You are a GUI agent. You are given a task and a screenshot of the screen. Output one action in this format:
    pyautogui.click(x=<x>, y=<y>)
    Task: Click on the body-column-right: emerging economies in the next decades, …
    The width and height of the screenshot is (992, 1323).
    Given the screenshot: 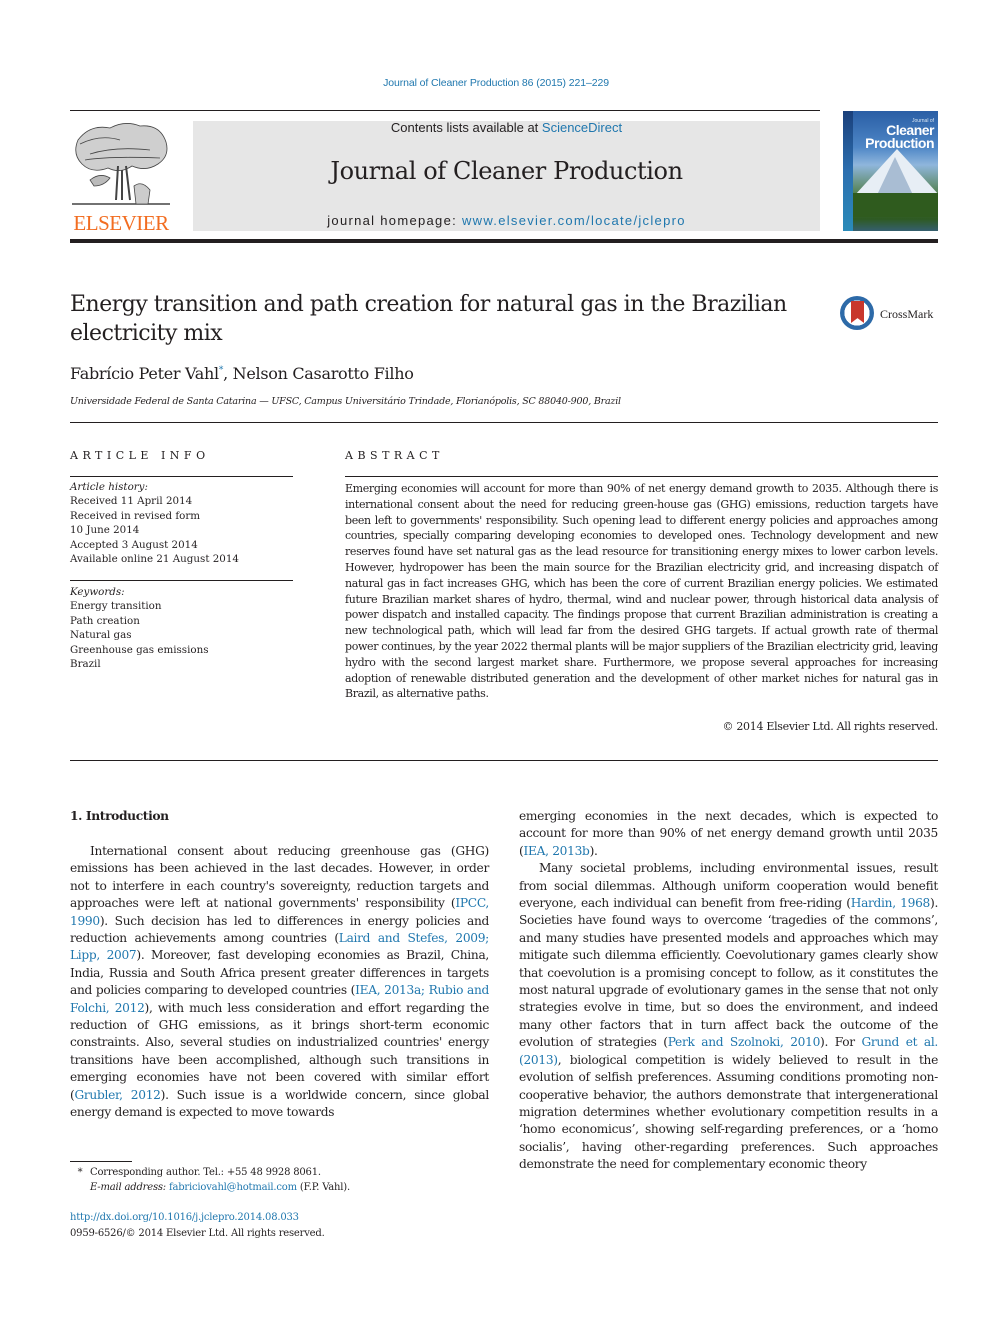 What is the action you would take?
    pyautogui.click(x=728, y=991)
    